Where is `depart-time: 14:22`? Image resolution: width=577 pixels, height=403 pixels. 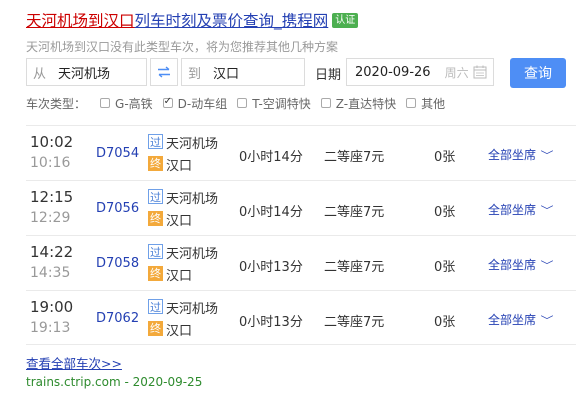 depart-time: 14:22 is located at coordinates (52, 252).